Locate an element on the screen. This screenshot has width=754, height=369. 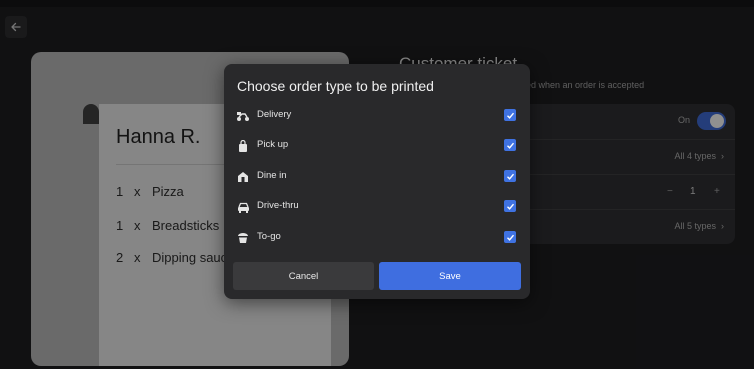
to-go-checkbox is located at coordinates (510, 237).